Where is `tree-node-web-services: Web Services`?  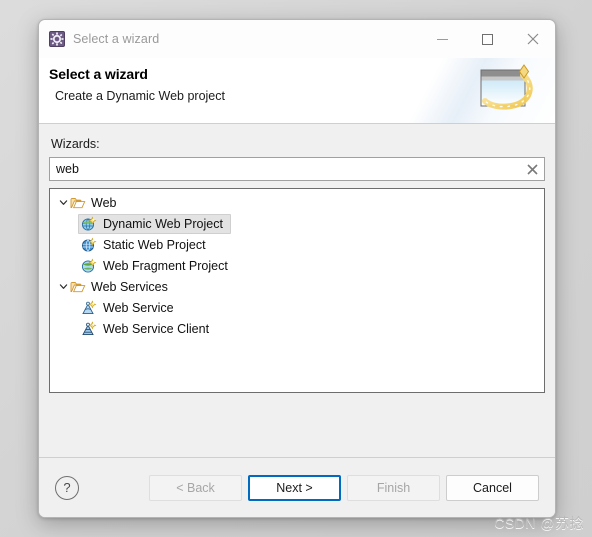 tree-node-web-services: Web Services is located at coordinates (297, 286).